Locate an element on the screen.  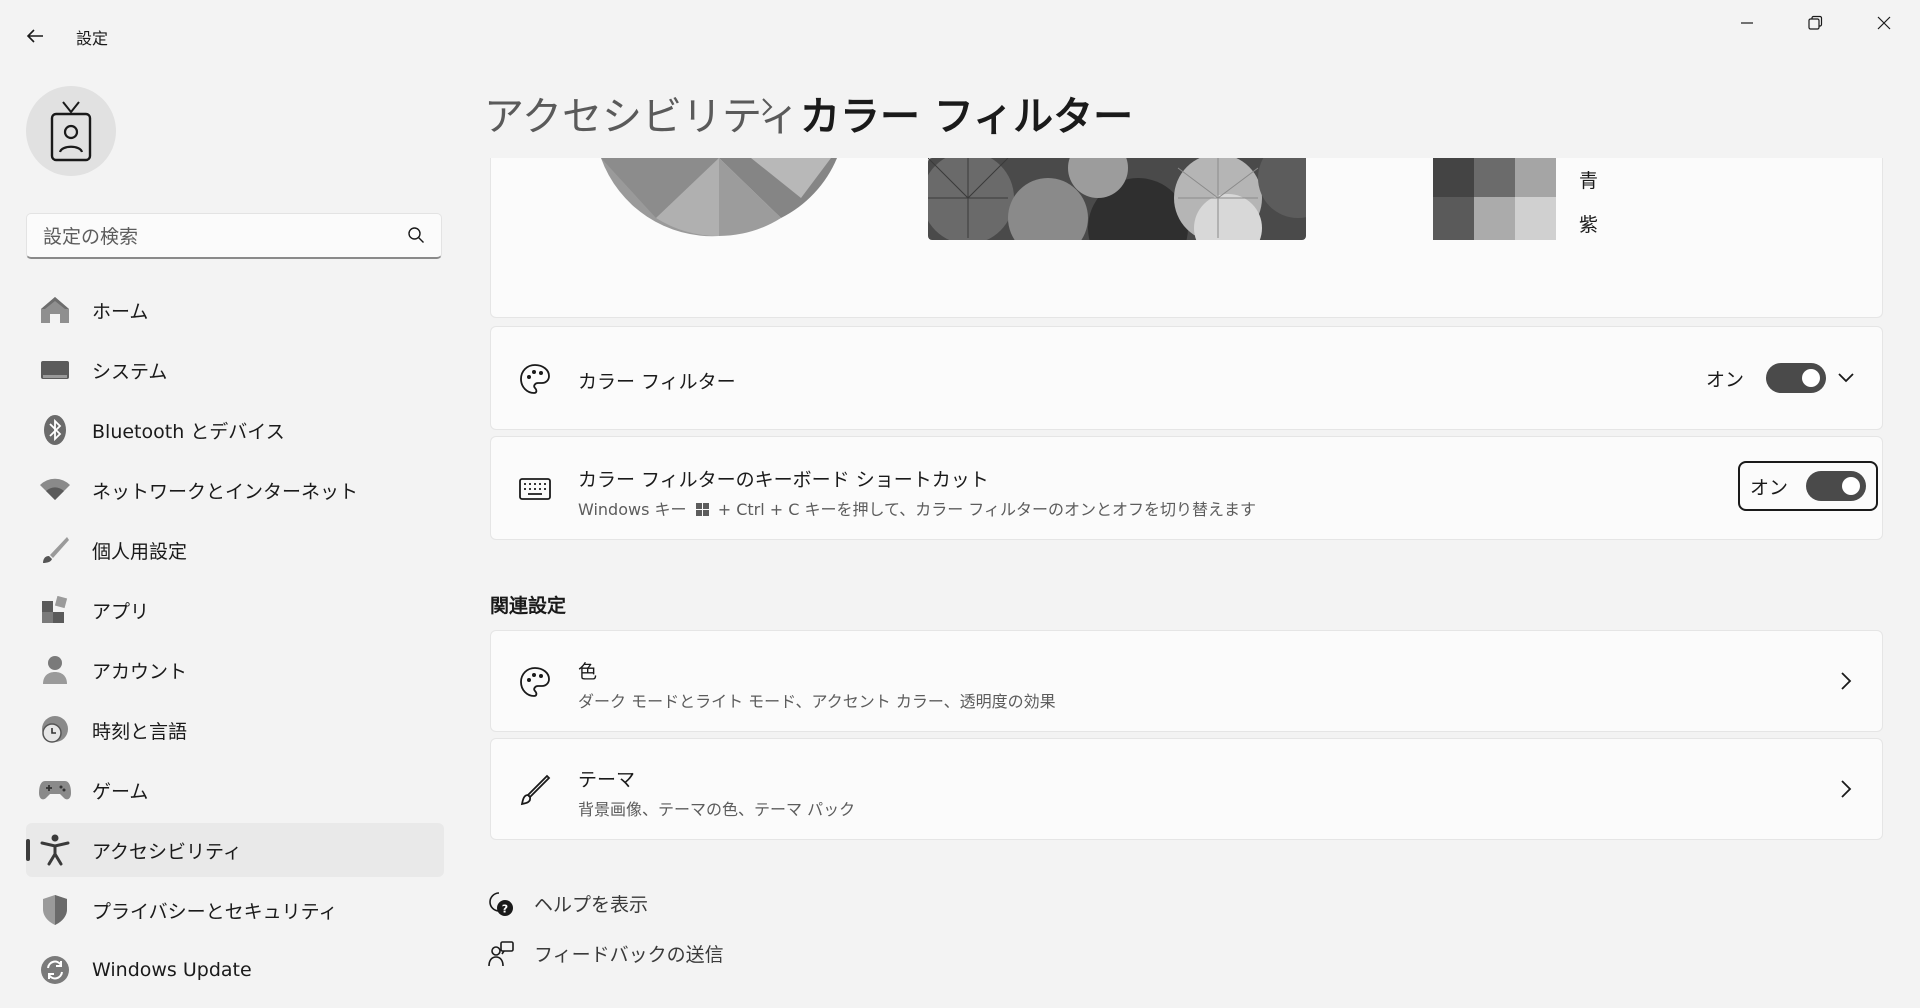
restore-icon is located at coordinates (1815, 22).